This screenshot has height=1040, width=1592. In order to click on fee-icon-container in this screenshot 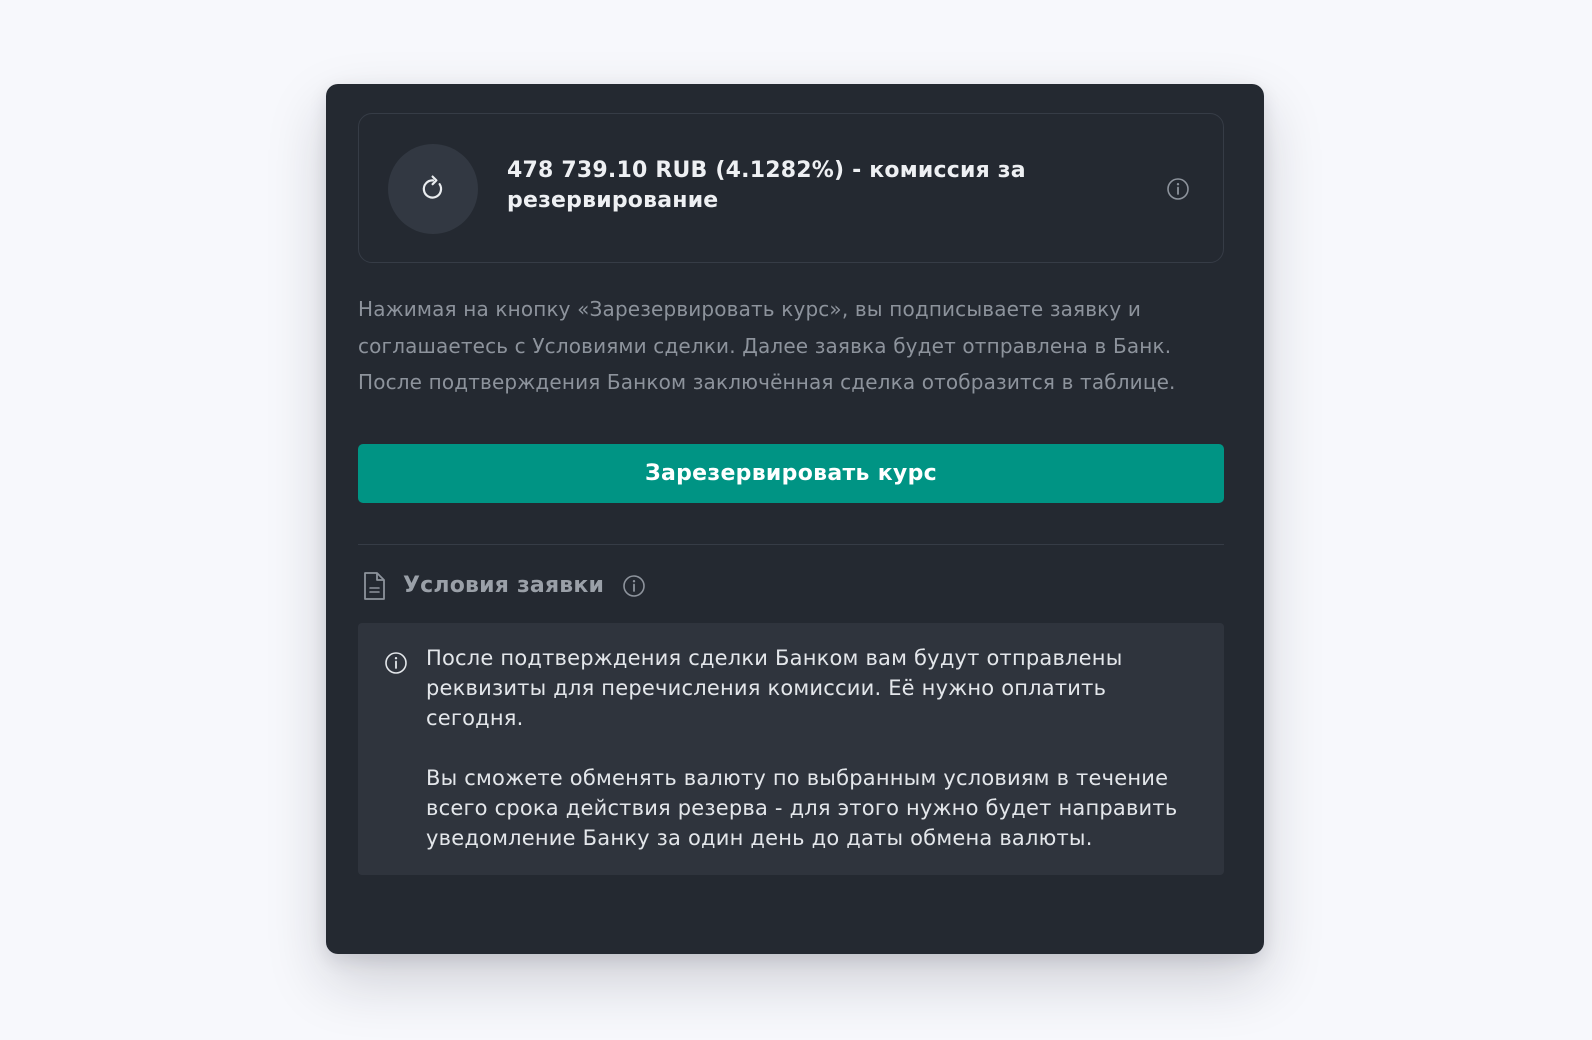, I will do `click(433, 189)`.